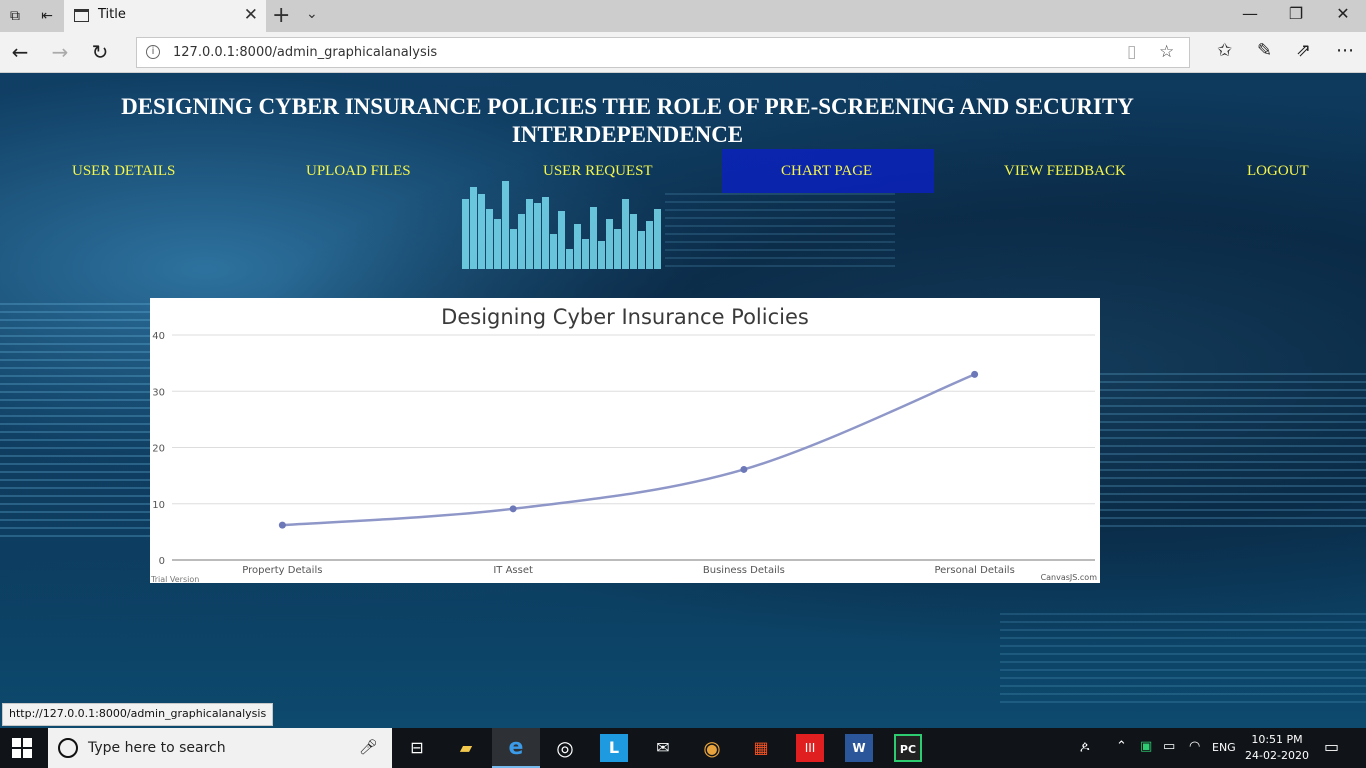 The height and width of the screenshot is (768, 1366). What do you see at coordinates (683, 16) in the screenshot?
I see `tab-bar: ⧉ ⇤ Title ✕ + ⌄ — ❐ ✕` at bounding box center [683, 16].